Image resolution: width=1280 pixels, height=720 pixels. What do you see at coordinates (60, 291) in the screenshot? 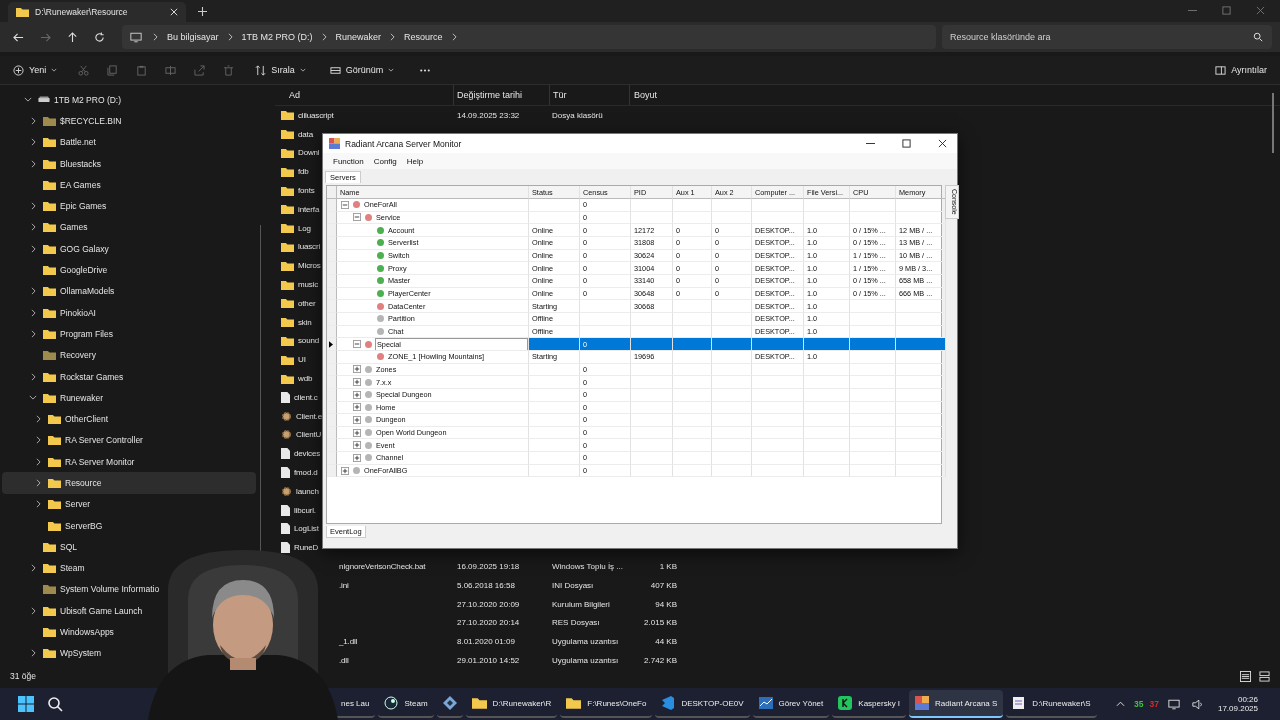
I see `sidebar-item: OllamaModels` at bounding box center [60, 291].